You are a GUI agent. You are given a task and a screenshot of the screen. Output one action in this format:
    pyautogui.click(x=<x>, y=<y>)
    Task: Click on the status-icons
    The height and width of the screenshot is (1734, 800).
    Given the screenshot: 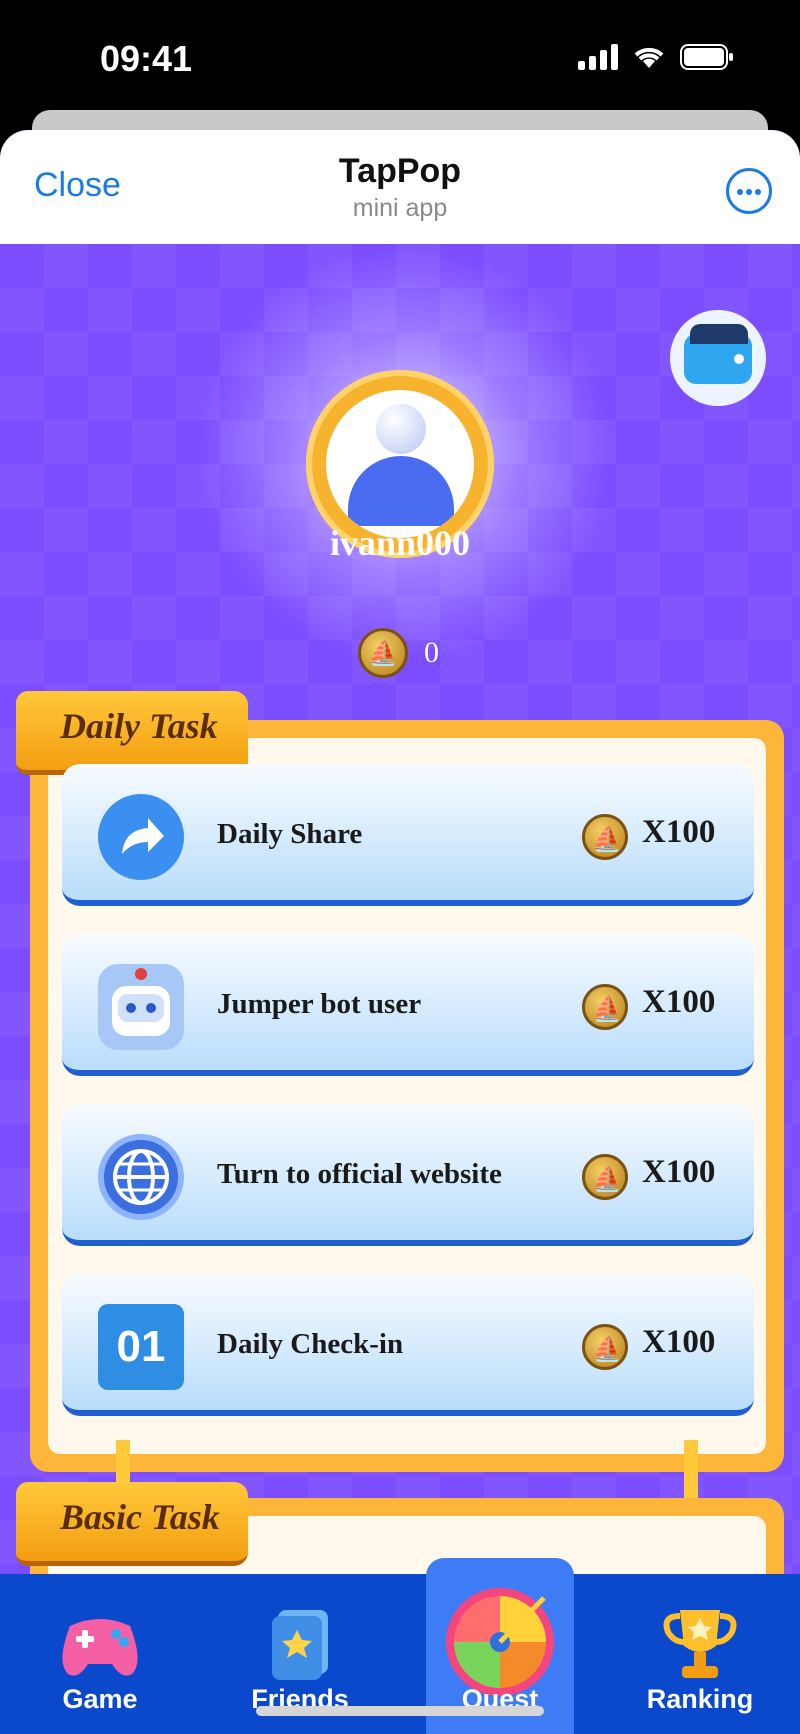 What is the action you would take?
    pyautogui.click(x=656, y=57)
    